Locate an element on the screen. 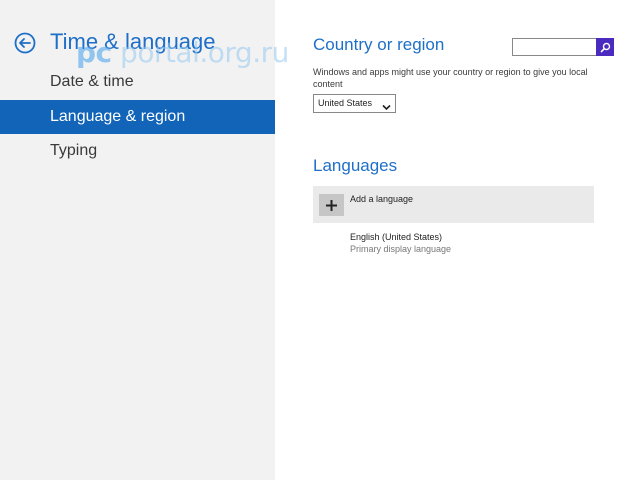 The height and width of the screenshot is (480, 640). languages-heading: Languages is located at coordinates (355, 165).